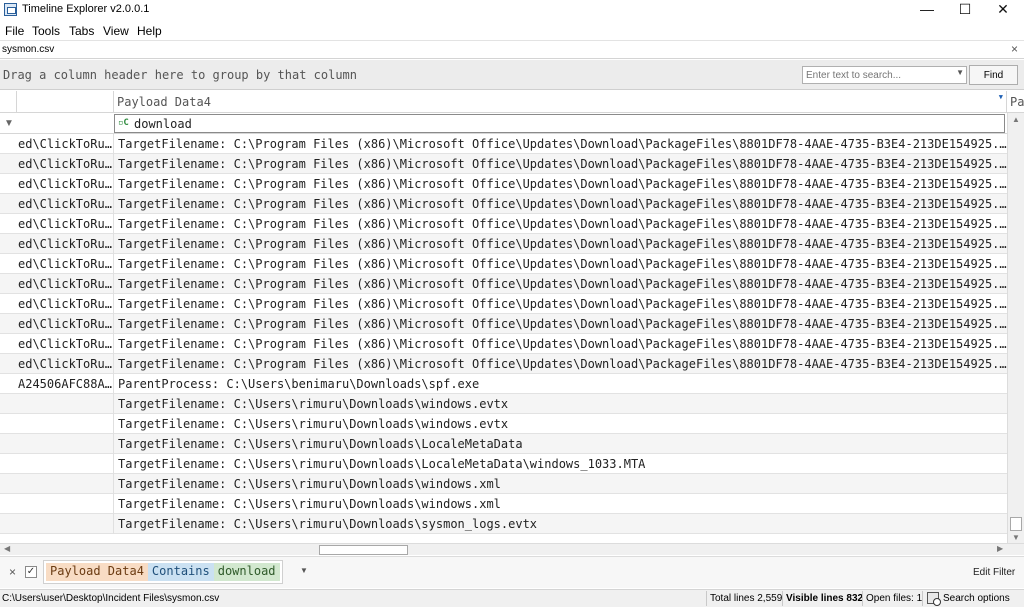 The image size is (1024, 607). I want to click on menu-tools: Tools, so click(46, 31).